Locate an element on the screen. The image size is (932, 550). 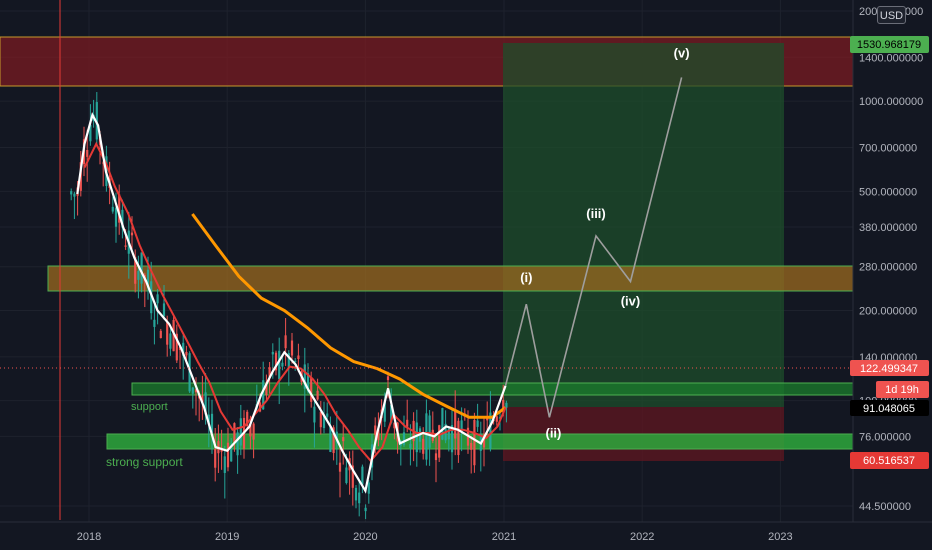
x-tick-label: 2023 is located at coordinates (780, 537).